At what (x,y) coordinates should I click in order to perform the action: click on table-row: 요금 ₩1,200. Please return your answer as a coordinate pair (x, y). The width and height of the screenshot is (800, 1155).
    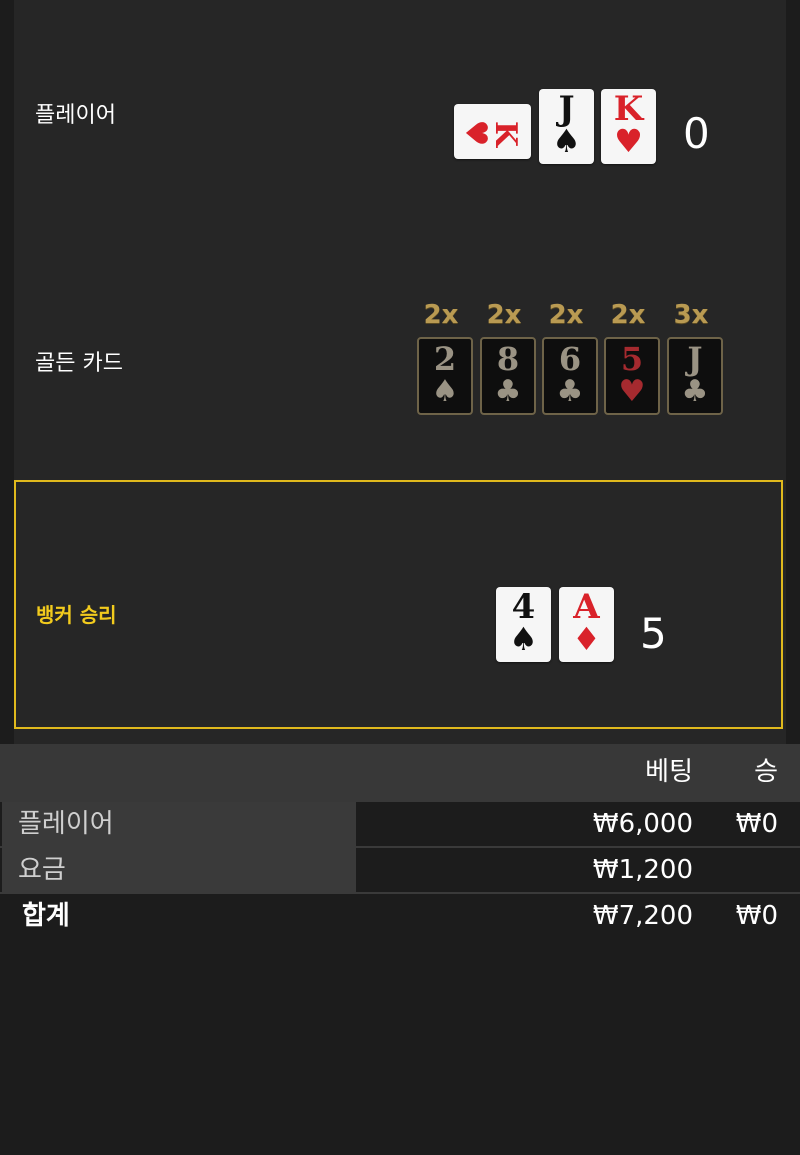
    Looking at the image, I should click on (400, 871).